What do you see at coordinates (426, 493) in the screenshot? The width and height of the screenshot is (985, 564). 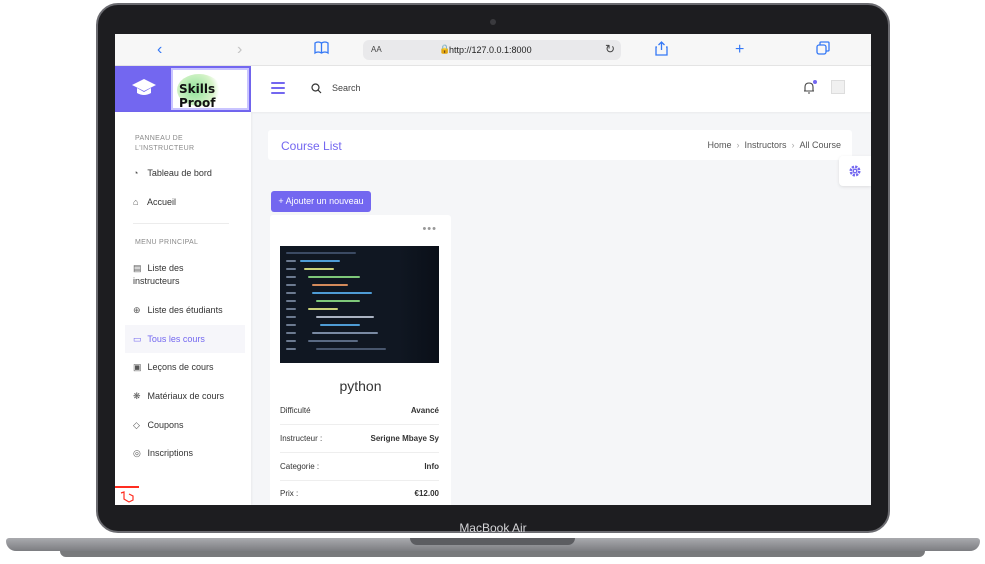 I see `row-value: €12.00` at bounding box center [426, 493].